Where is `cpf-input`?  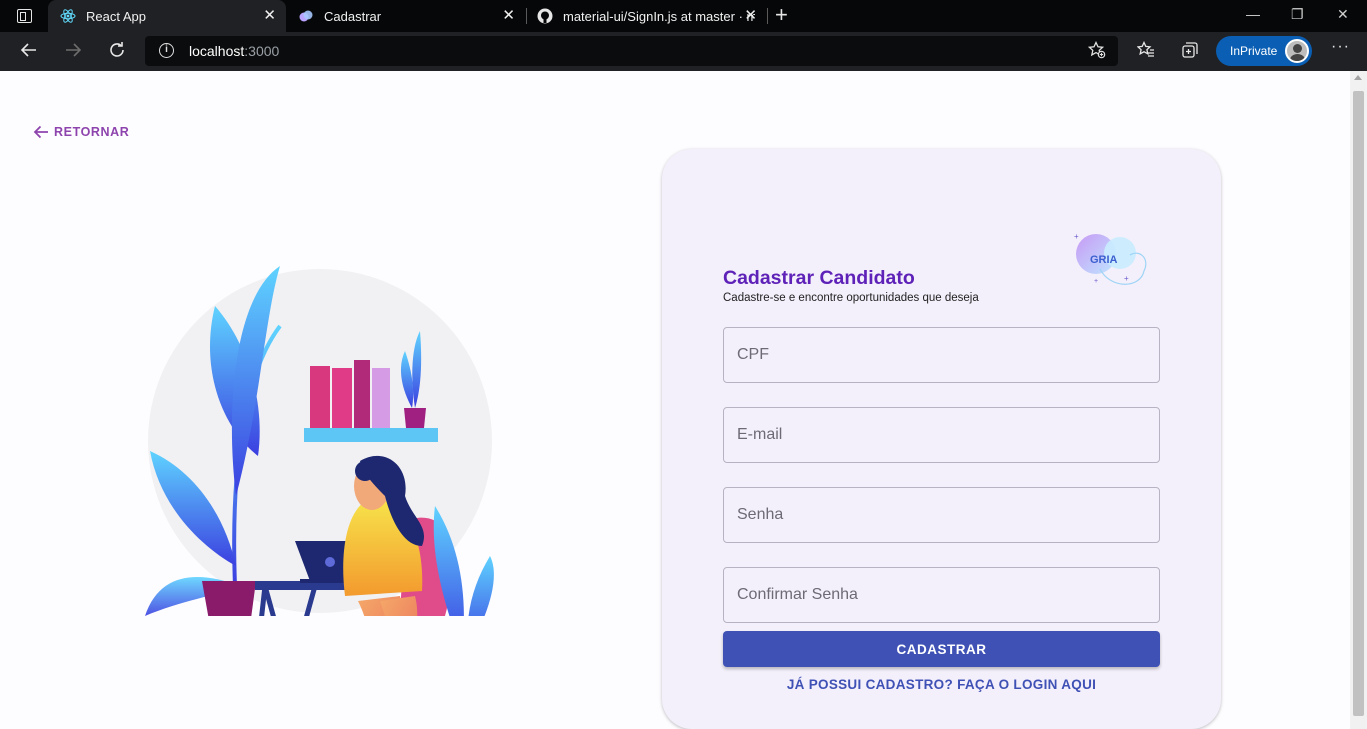 cpf-input is located at coordinates (941, 355).